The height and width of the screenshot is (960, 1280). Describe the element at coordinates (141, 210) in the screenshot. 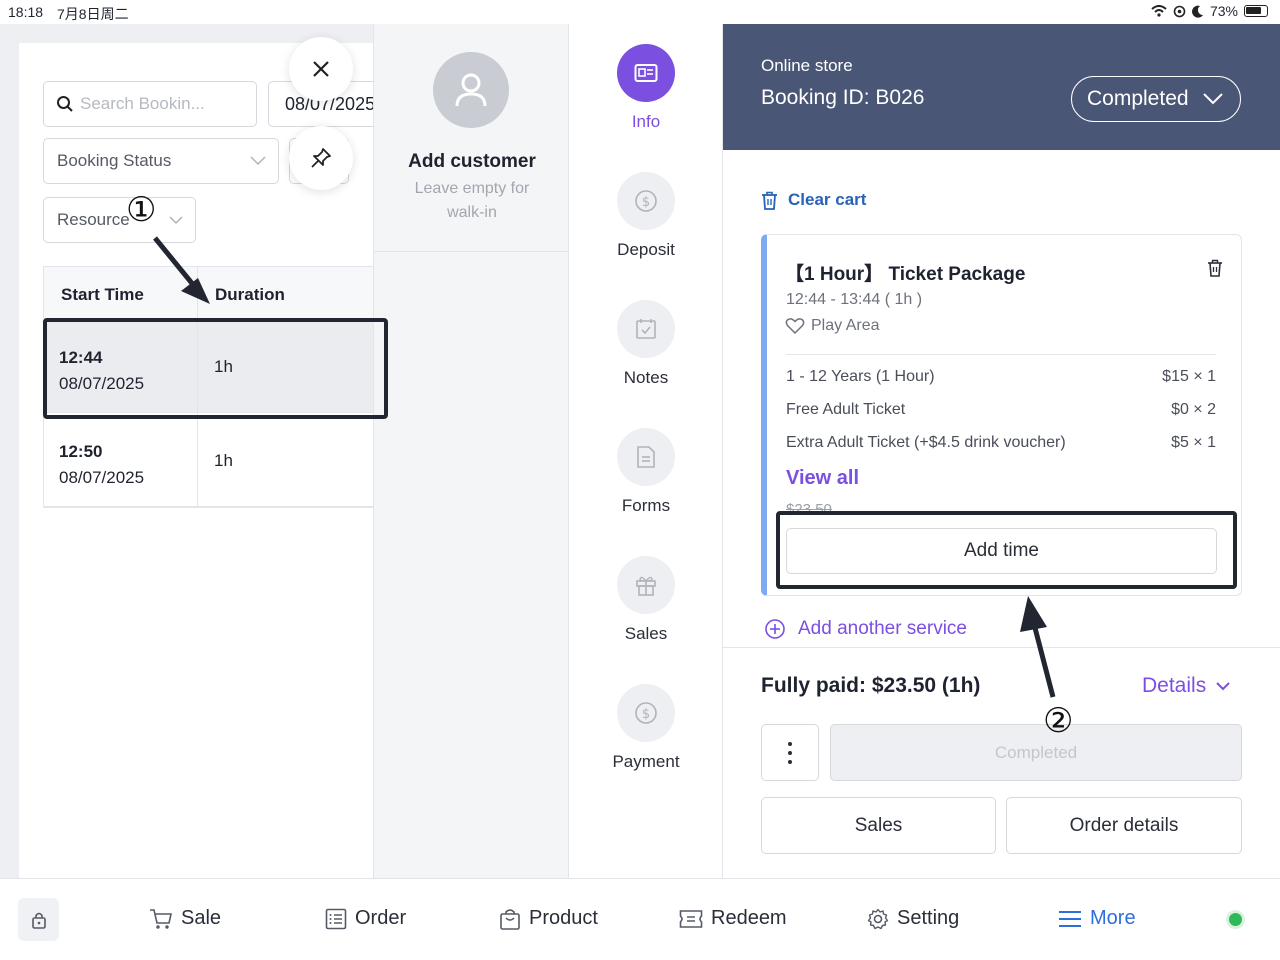

I see `annotation-label-1: ①` at that location.